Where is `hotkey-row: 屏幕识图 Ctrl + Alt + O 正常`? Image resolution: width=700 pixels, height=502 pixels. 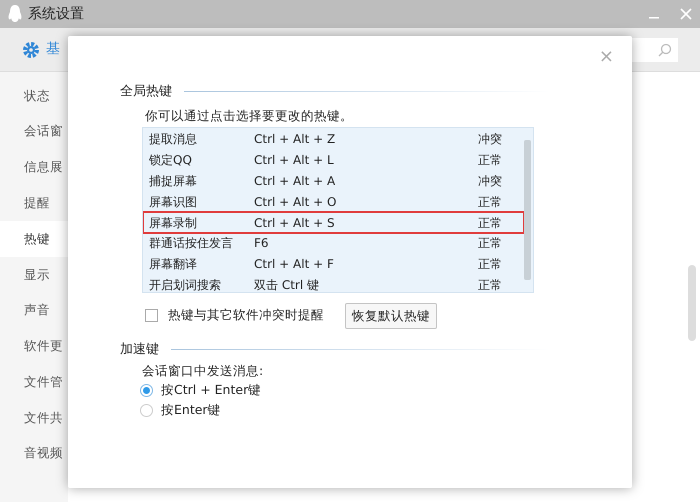
hotkey-row: 屏幕识图 Ctrl + Alt + O 正常 is located at coordinates (333, 201).